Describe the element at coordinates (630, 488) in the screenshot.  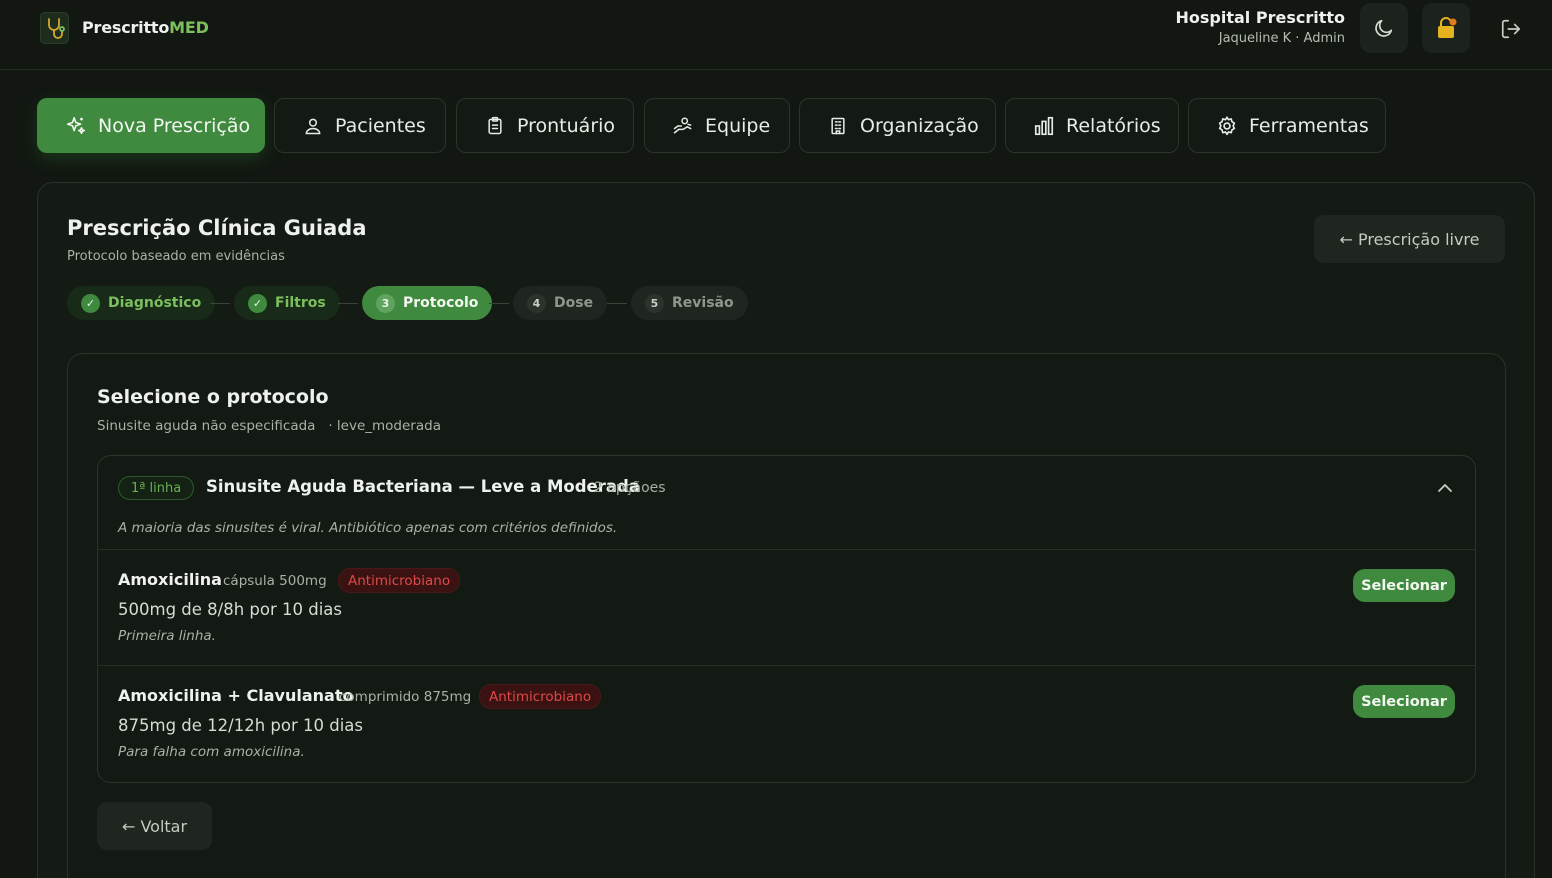
I see `option-count: 2 opçãoes` at that location.